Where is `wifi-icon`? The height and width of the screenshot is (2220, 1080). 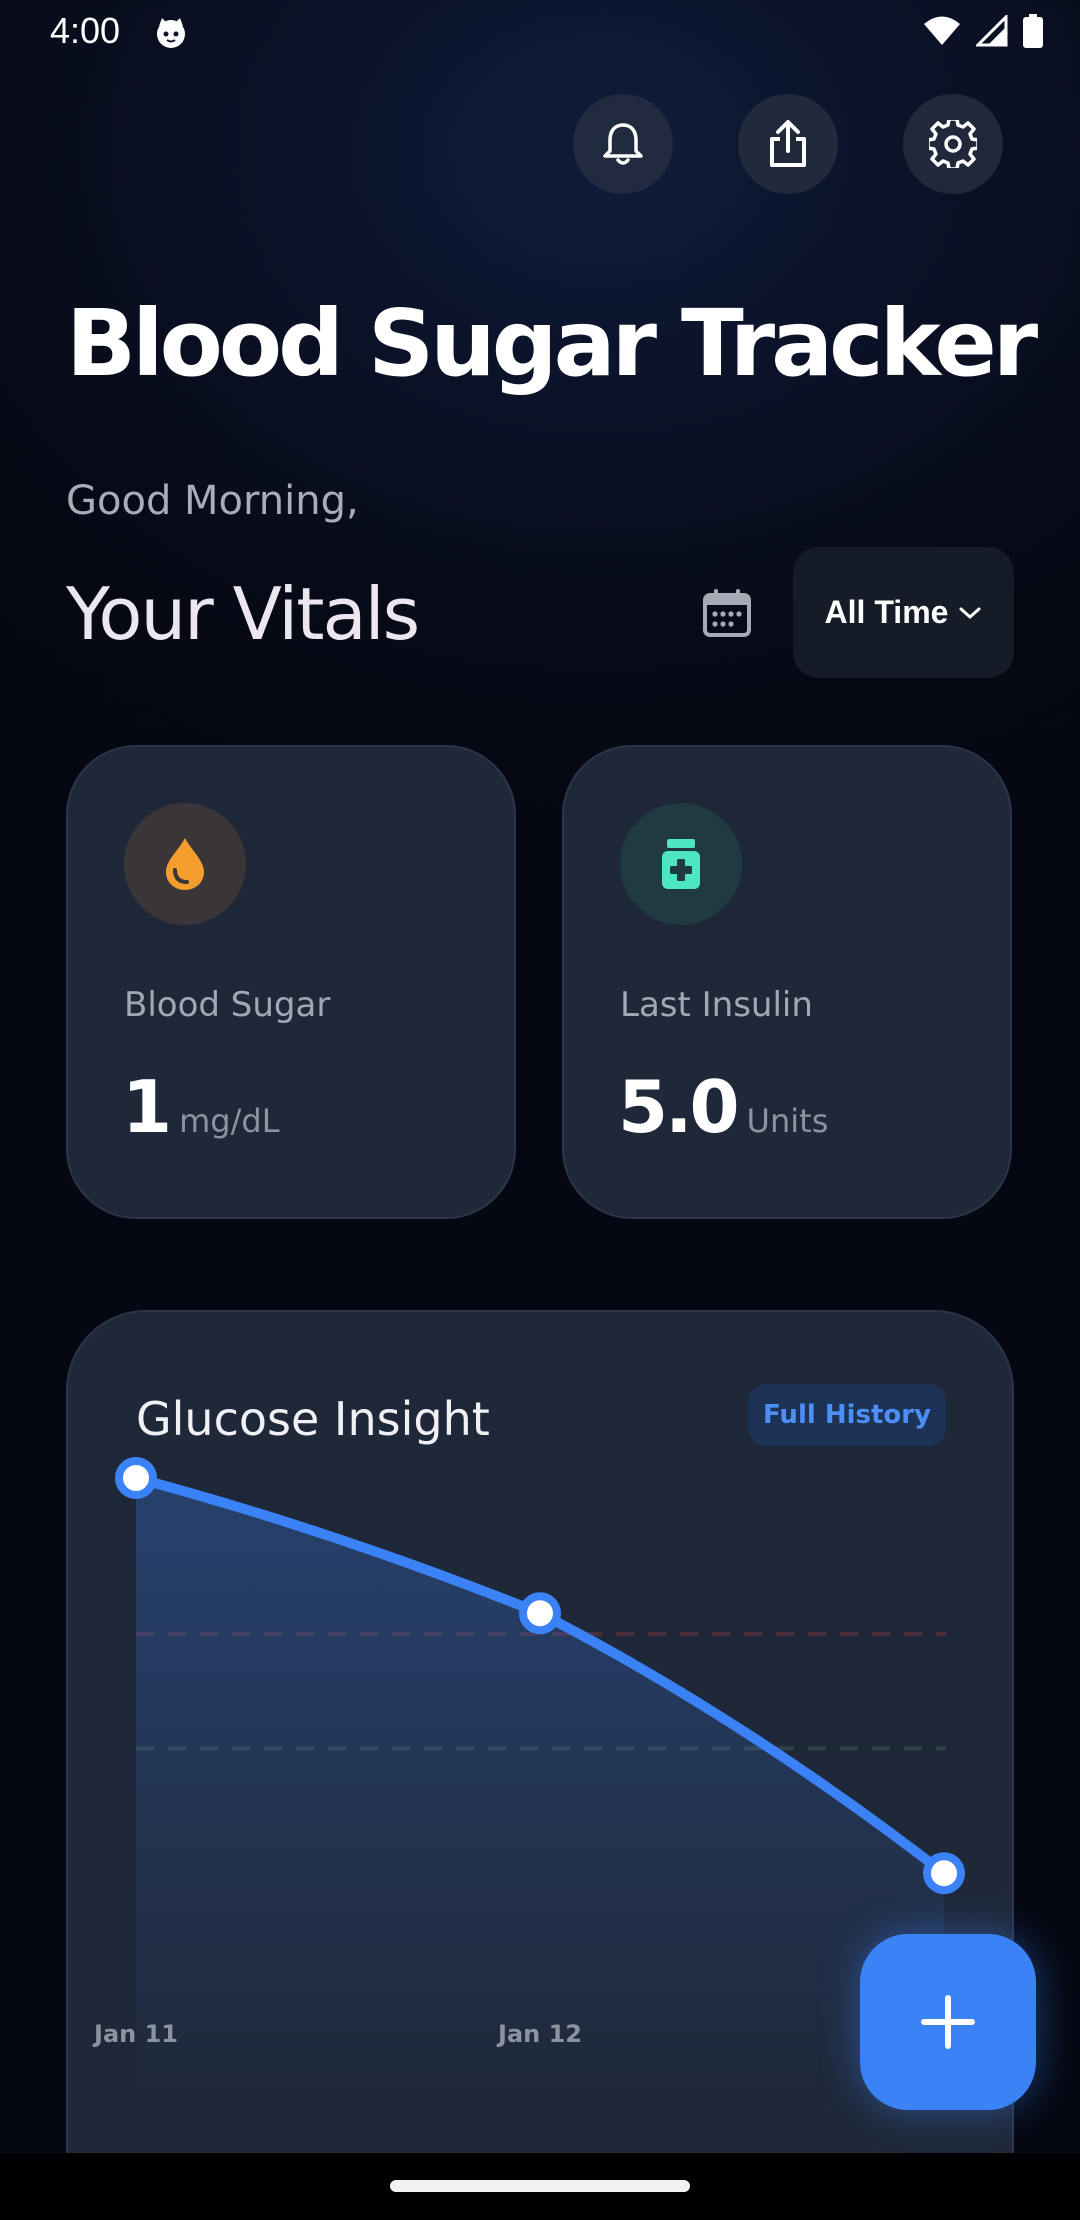 wifi-icon is located at coordinates (942, 30).